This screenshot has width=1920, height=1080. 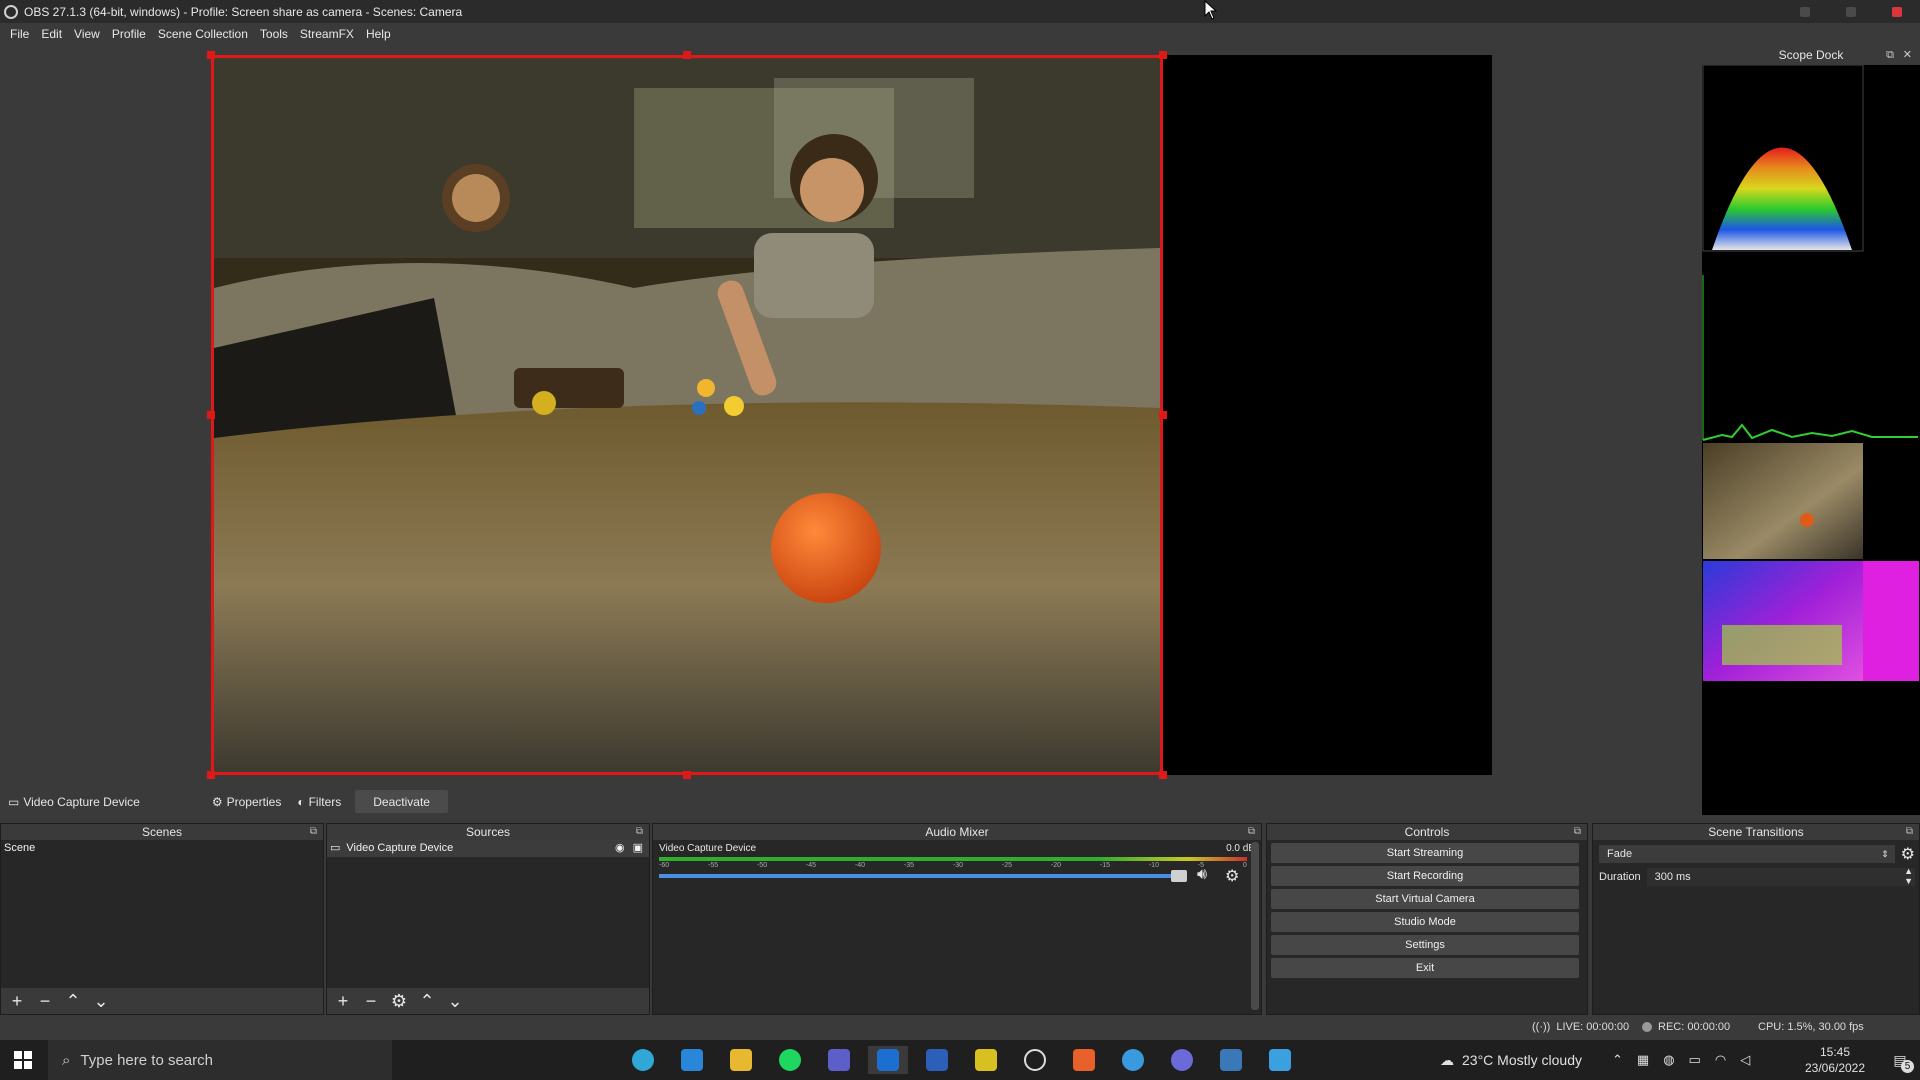 I want to click on menu-scene-collection: Scene Collection, so click(x=203, y=34).